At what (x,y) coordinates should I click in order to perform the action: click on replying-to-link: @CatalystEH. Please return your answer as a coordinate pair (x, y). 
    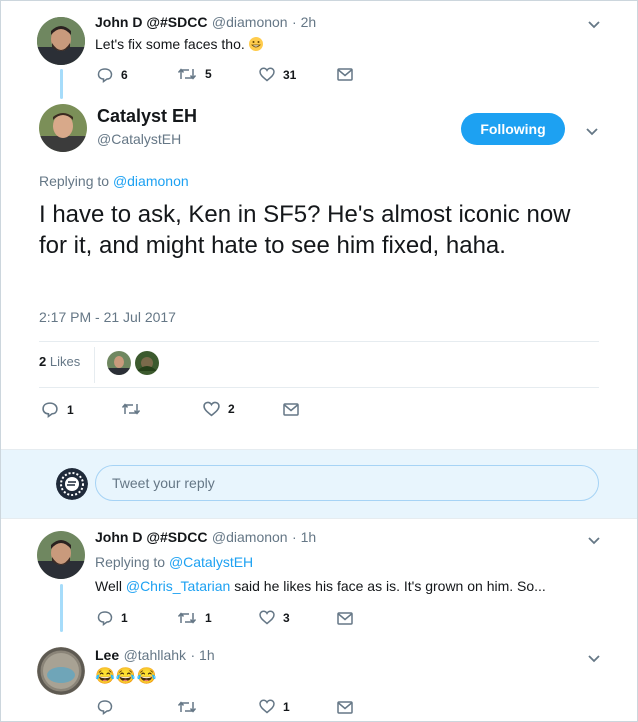
    Looking at the image, I should click on (211, 562).